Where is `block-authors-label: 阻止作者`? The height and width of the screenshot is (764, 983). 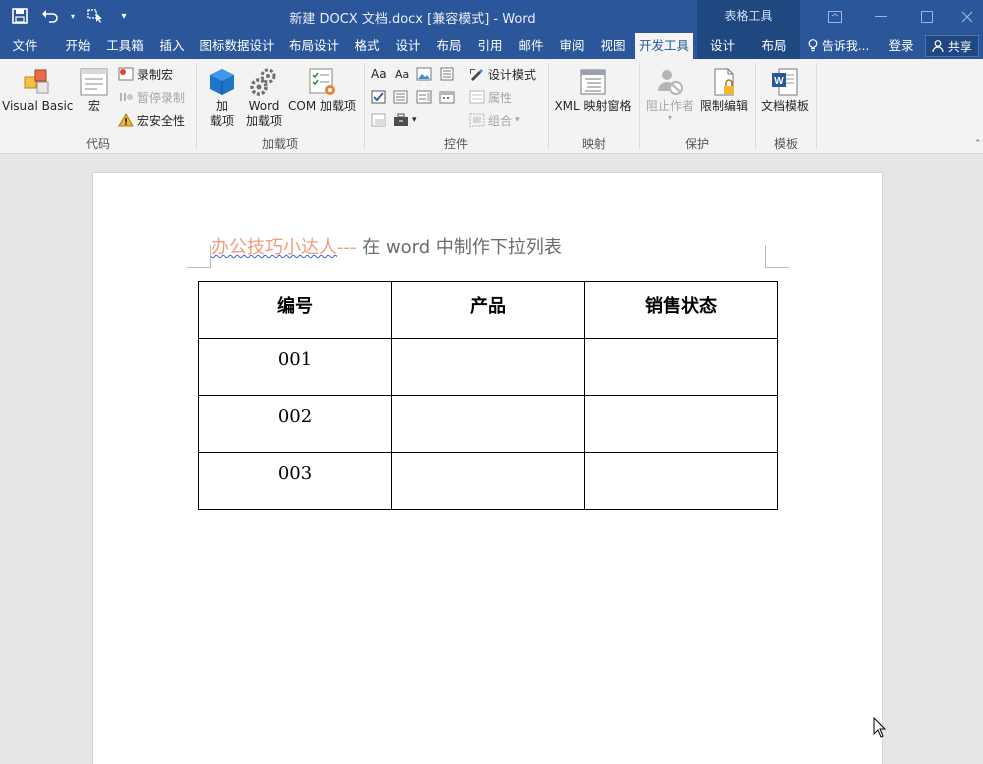
block-authors-label: 阻止作者 is located at coordinates (669, 106).